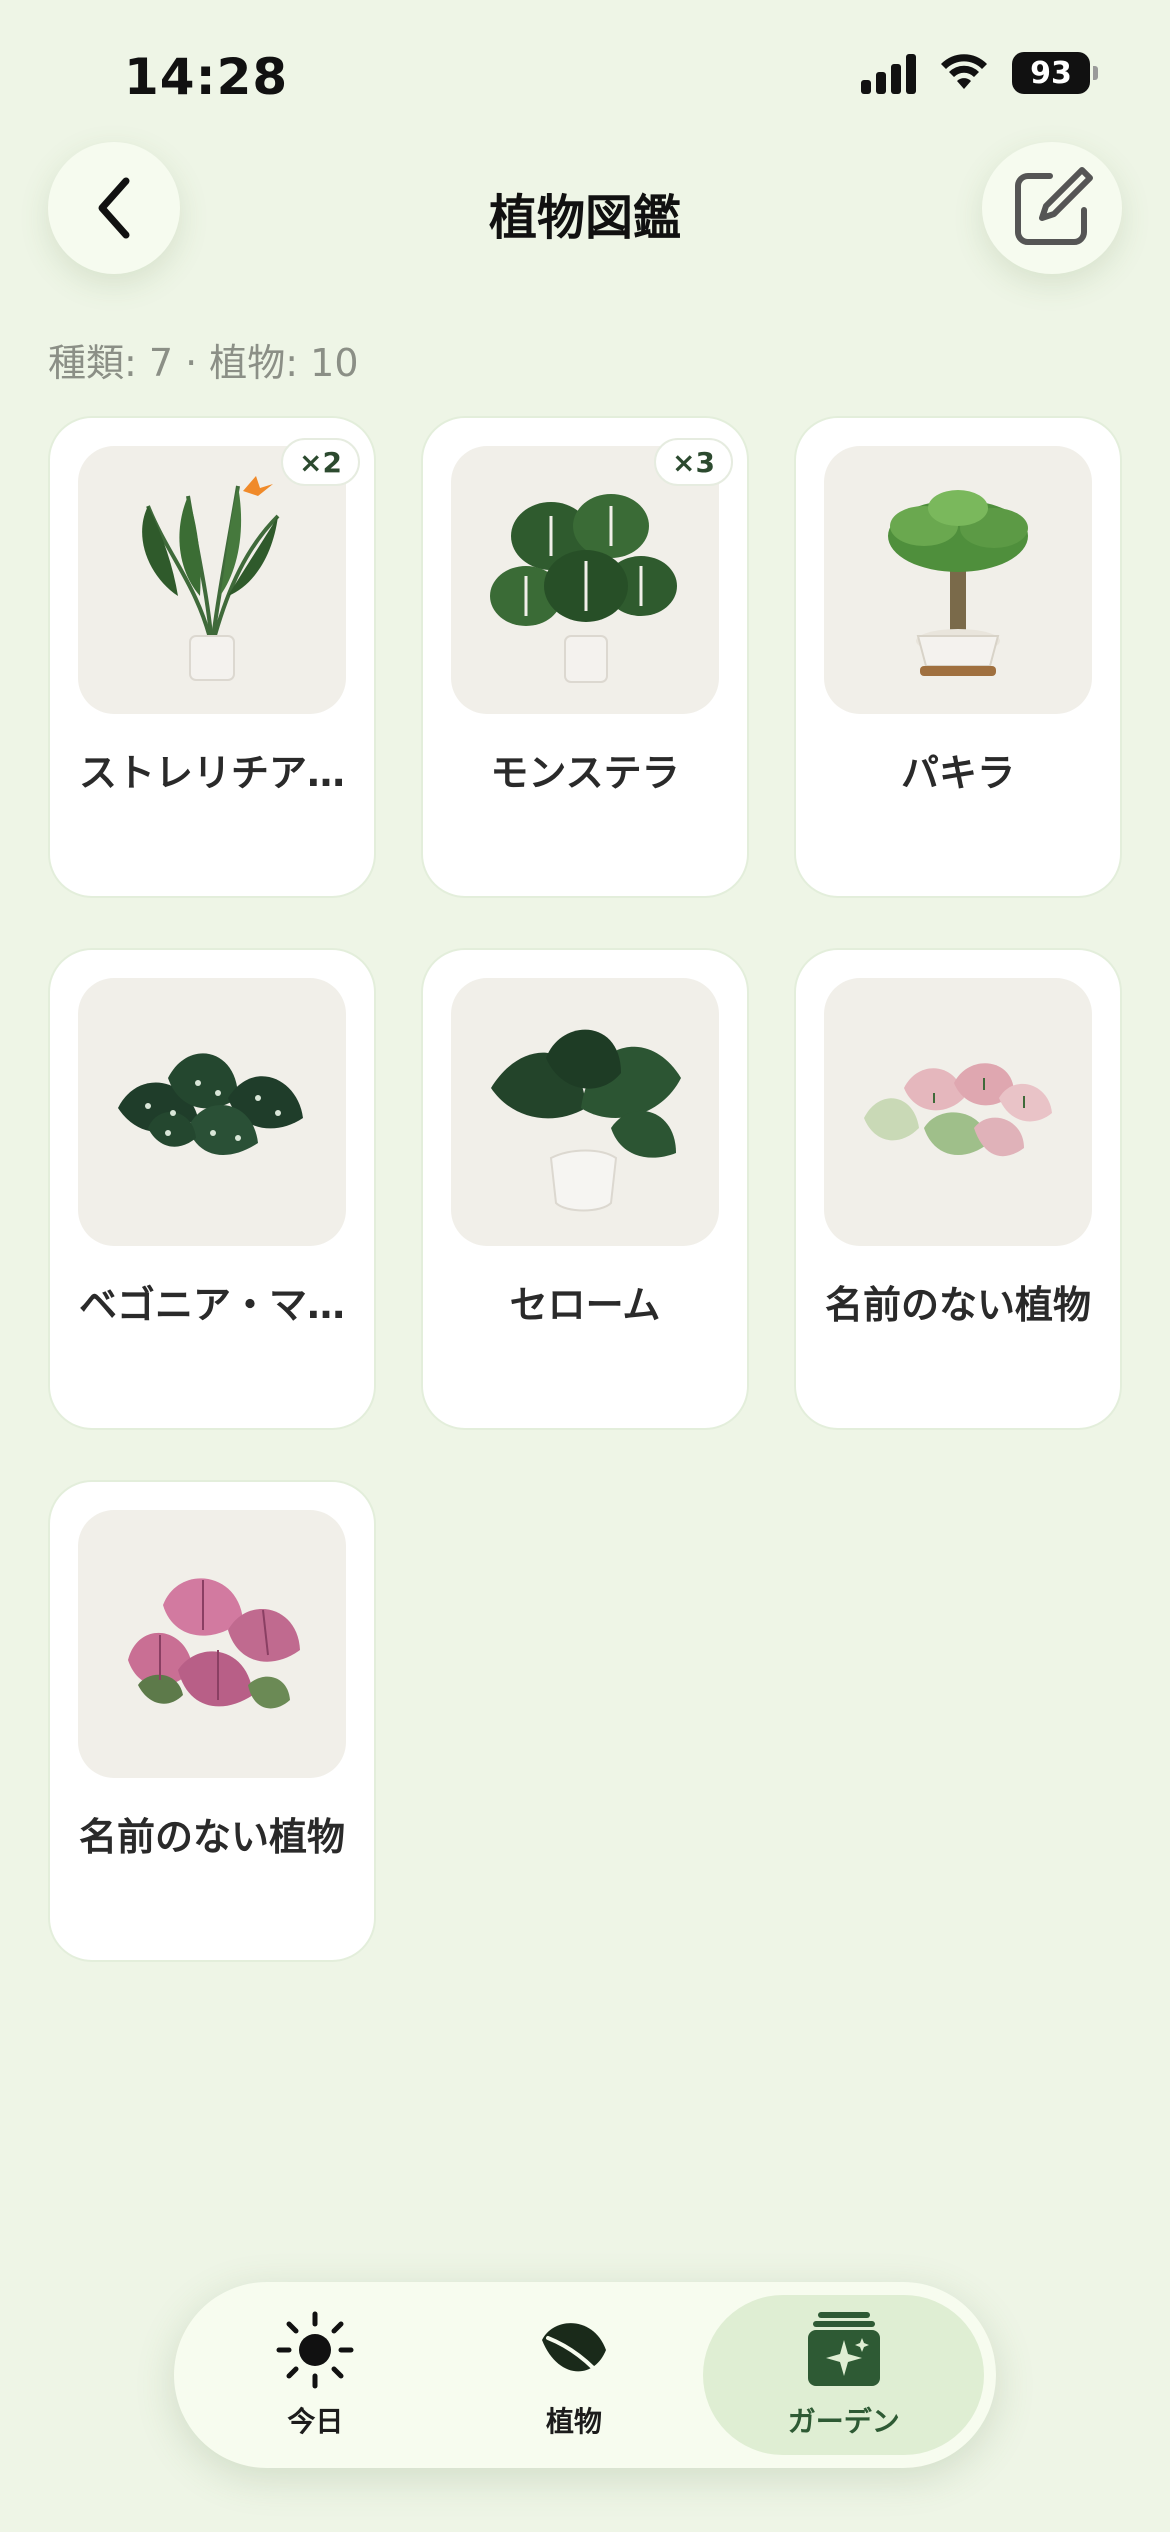  I want to click on begonia-image, so click(210, 1104).